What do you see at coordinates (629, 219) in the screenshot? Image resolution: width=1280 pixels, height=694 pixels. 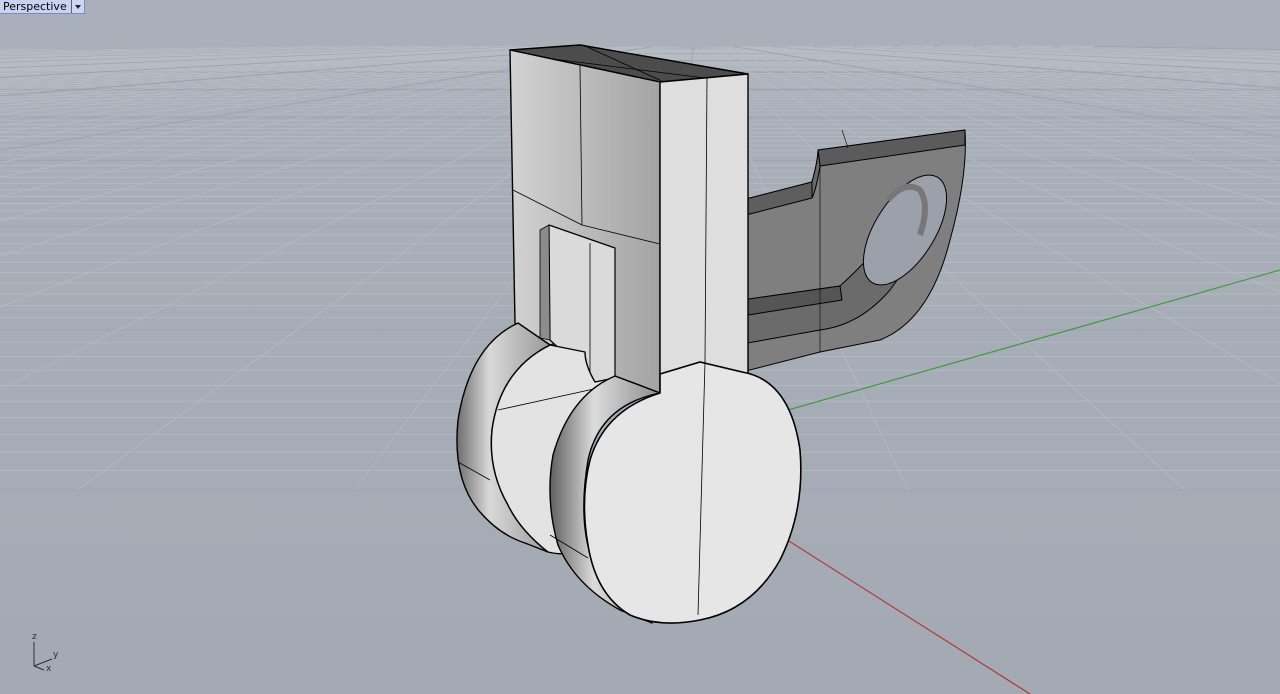 I see `upper-block` at bounding box center [629, 219].